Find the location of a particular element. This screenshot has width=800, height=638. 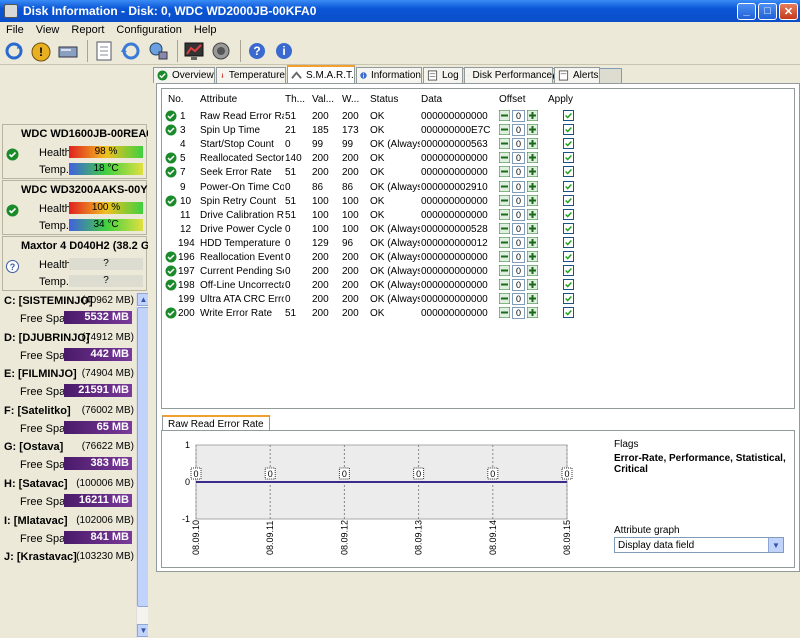

col-status: Status is located at coordinates (384, 99).